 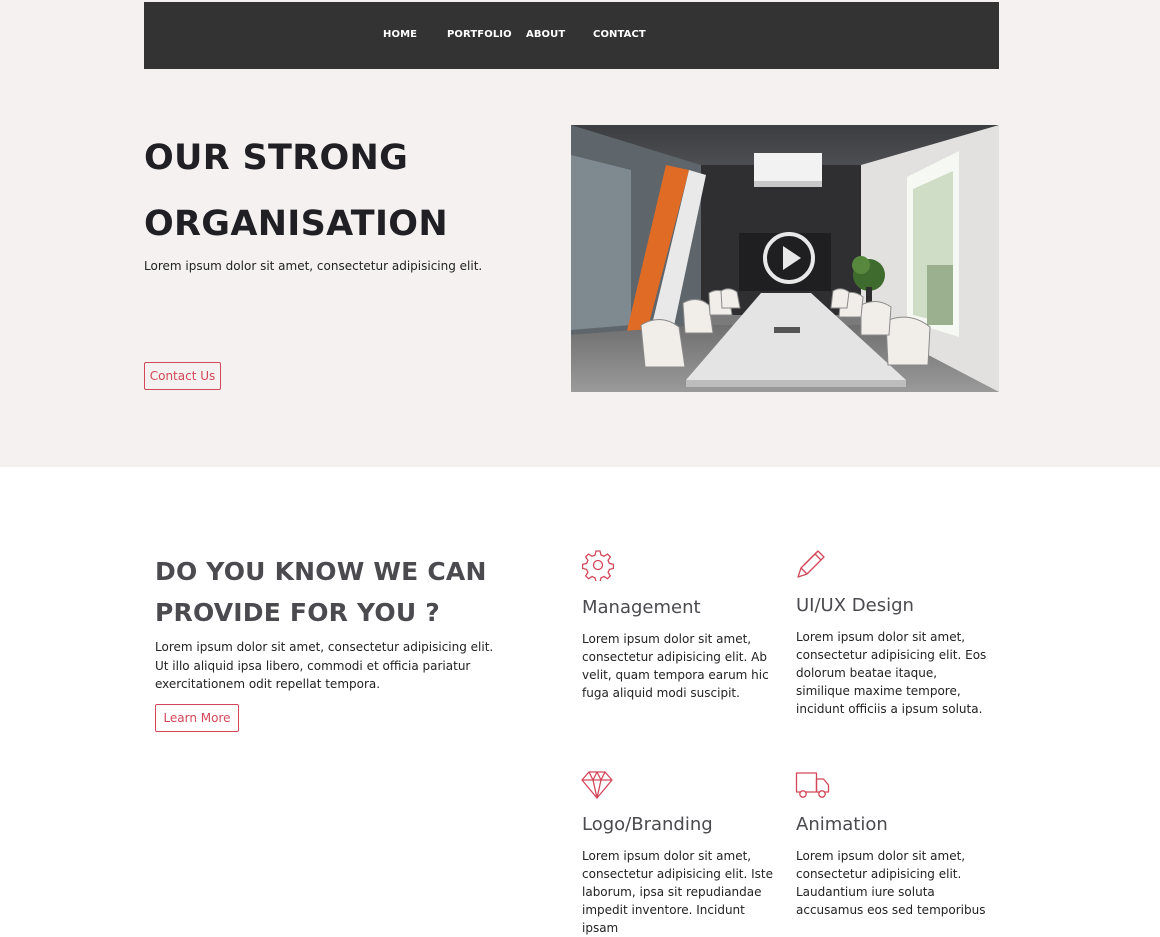 I want to click on diamond-icon, so click(x=597, y=785).